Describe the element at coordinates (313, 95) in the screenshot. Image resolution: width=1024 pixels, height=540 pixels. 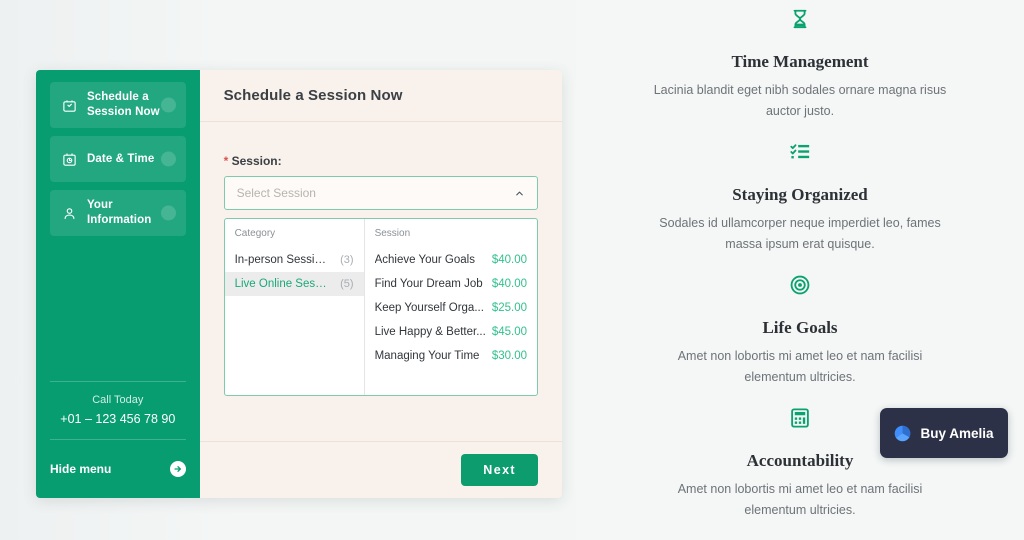
I see `page-title: Schedule a Session Now` at that location.